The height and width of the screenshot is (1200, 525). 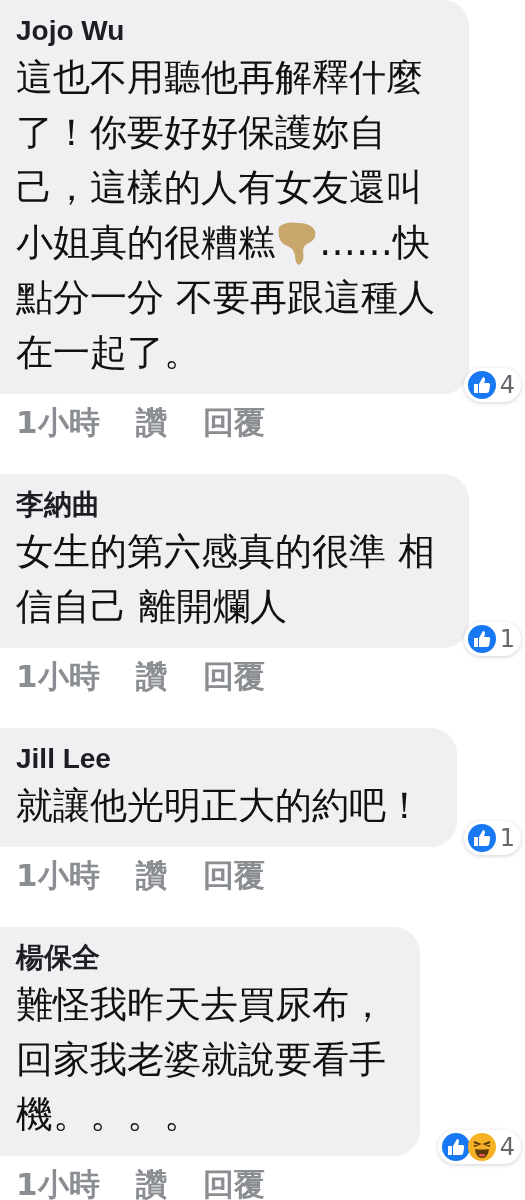 What do you see at coordinates (225, 298) in the screenshot?
I see `comment-text: 點分一分 不要再跟這種人` at bounding box center [225, 298].